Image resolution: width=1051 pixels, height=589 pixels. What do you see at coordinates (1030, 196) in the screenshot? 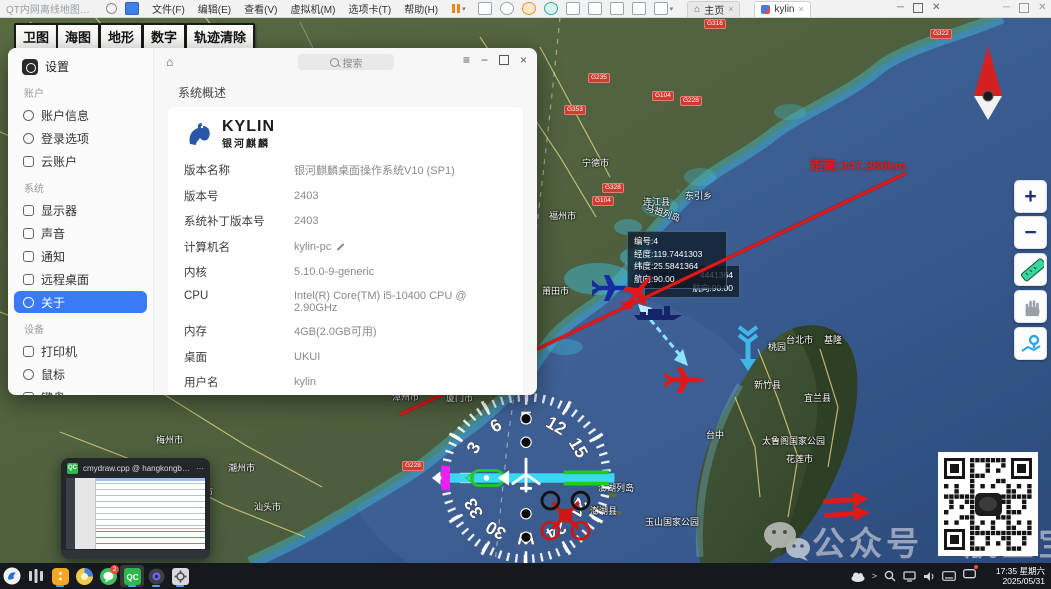
I see `zoom-in-button: +` at bounding box center [1030, 196].